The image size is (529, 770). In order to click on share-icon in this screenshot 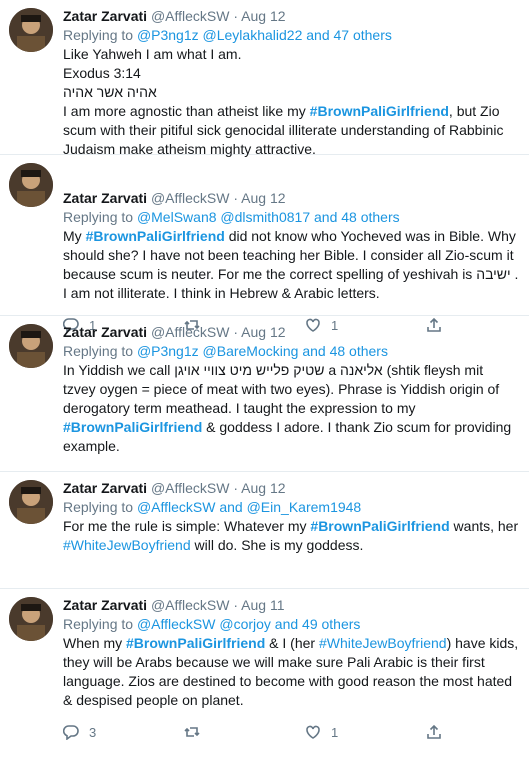, I will do `click(434, 731)`.